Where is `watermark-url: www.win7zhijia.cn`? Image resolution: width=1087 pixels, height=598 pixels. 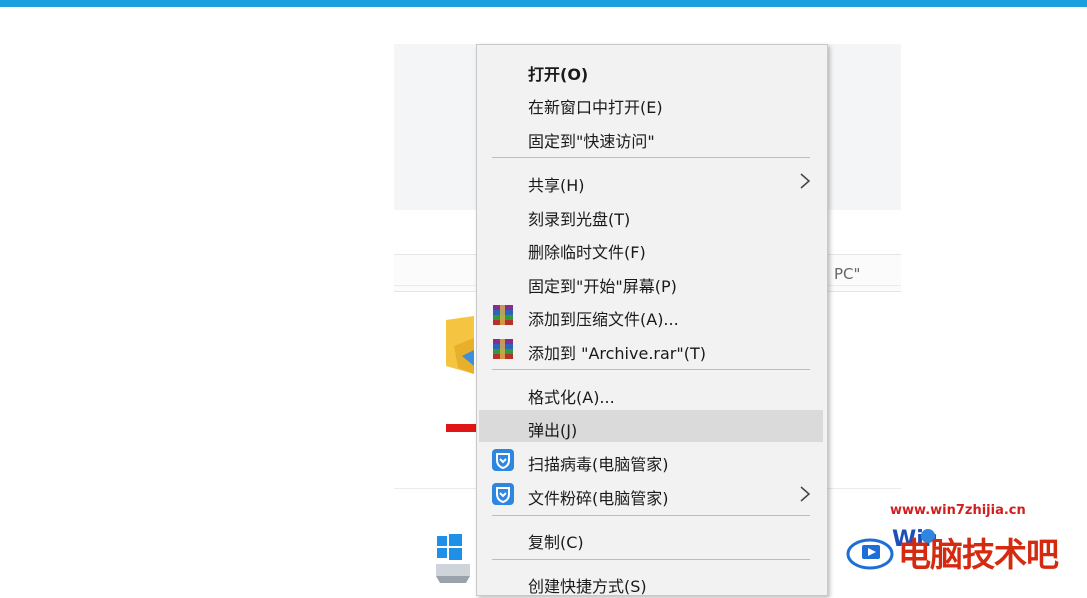
watermark-url: www.win7zhijia.cn is located at coordinates (958, 510).